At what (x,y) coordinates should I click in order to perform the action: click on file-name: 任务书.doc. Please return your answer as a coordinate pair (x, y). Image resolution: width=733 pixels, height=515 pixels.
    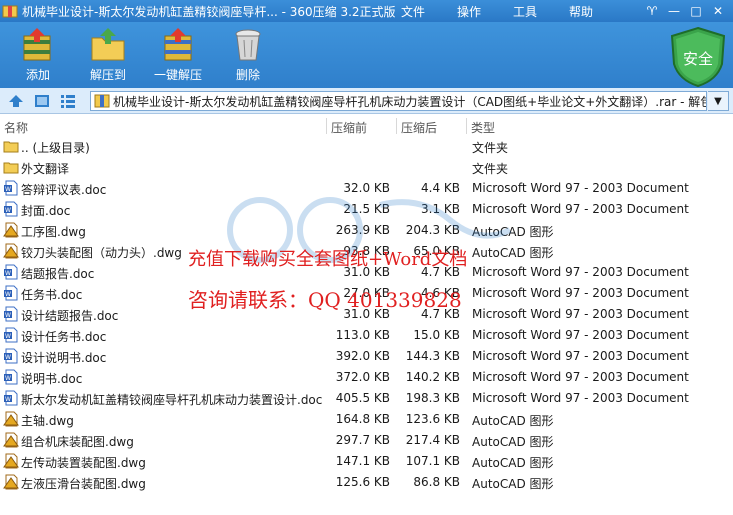
    Looking at the image, I should click on (52, 295).